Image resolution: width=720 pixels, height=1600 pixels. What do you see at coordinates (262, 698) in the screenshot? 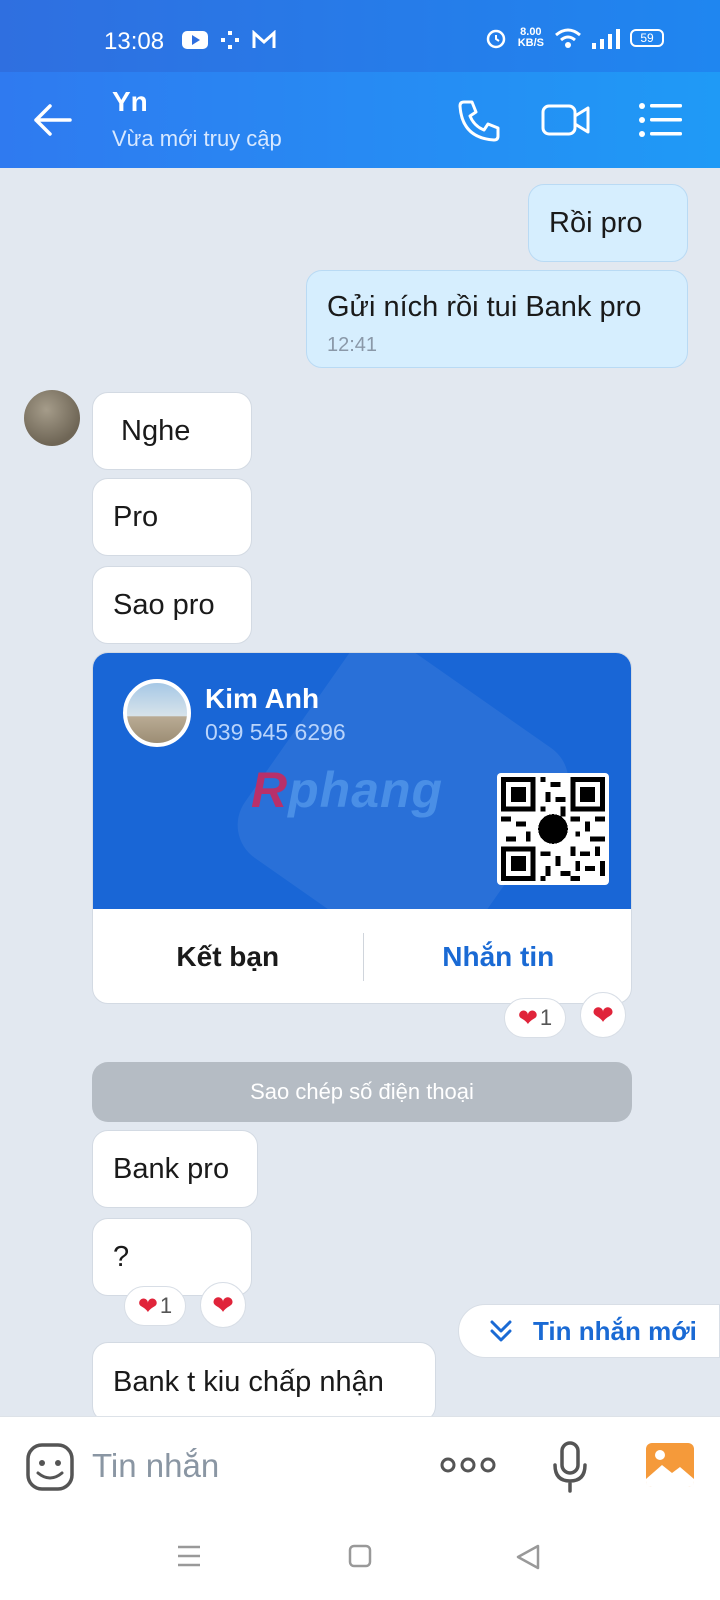
I see `card-contact-name: Kim Anh` at bounding box center [262, 698].